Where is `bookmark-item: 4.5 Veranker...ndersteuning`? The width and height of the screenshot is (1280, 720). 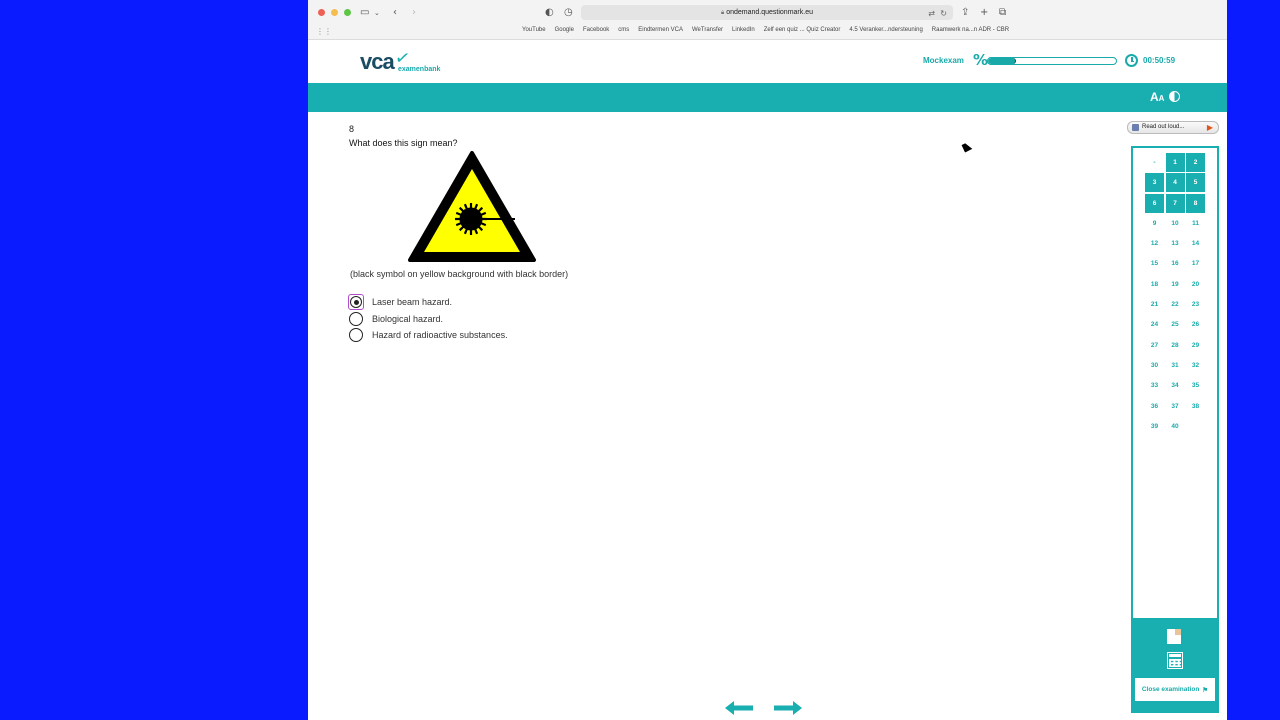
bookmark-item: 4.5 Veranker...ndersteuning is located at coordinates (885, 30).